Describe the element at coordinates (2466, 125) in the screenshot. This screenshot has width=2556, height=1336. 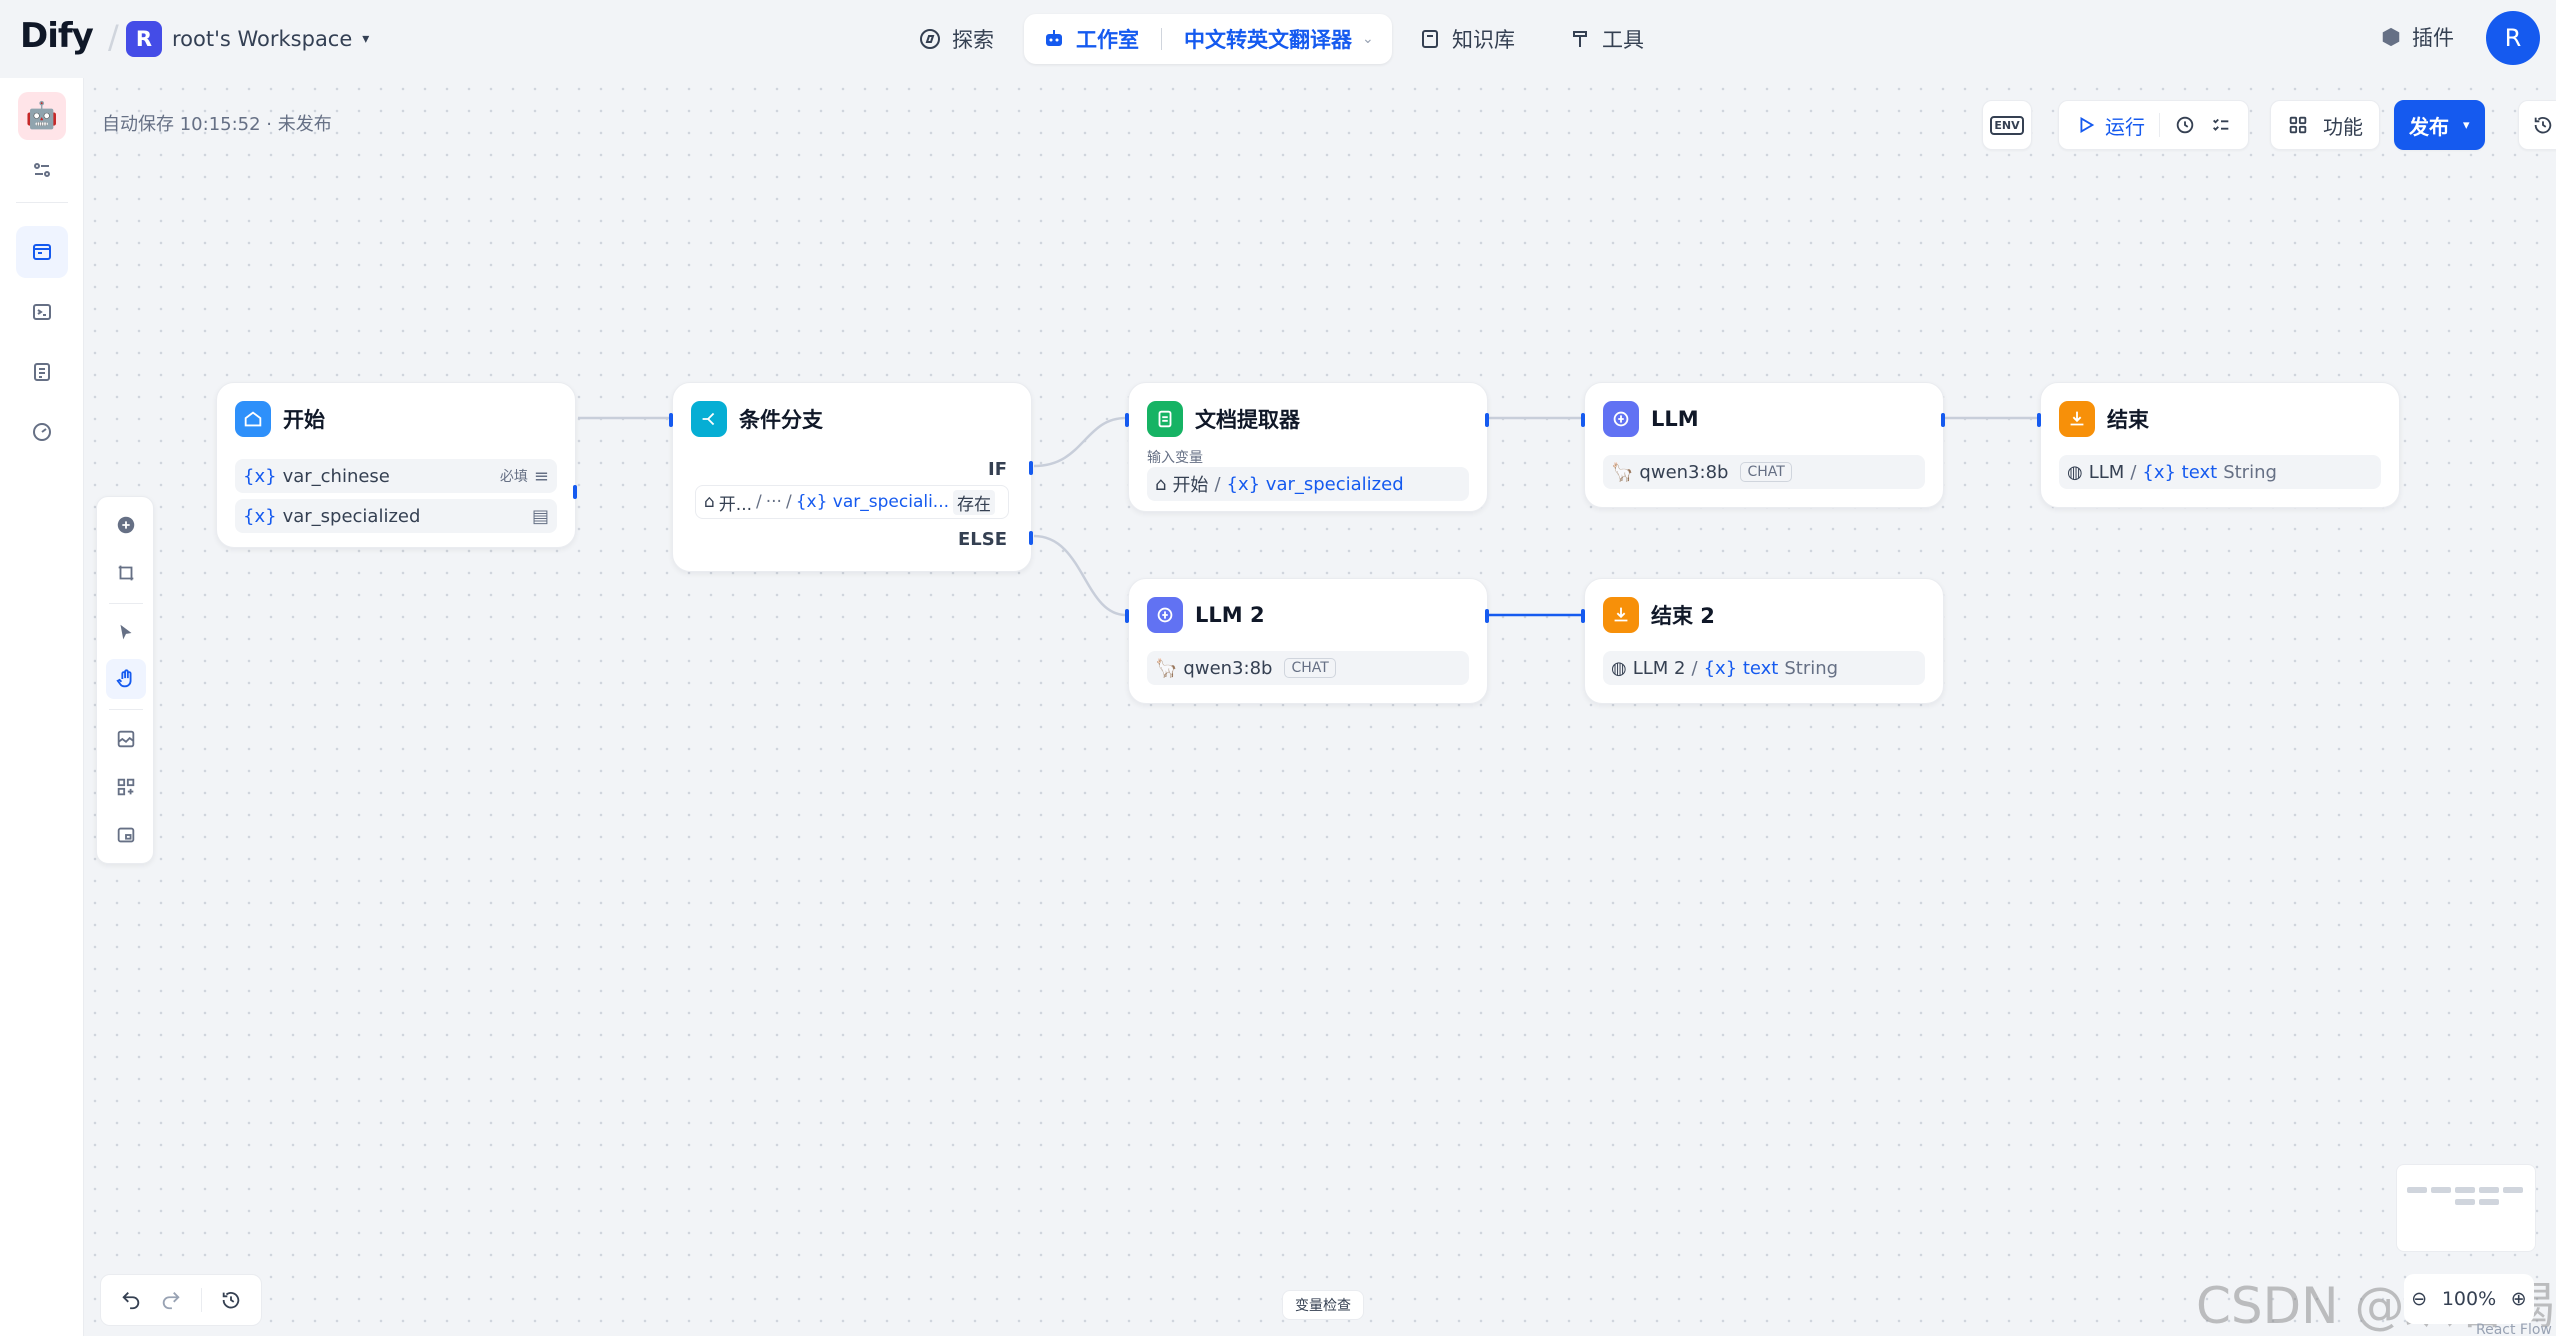
I see `chevron-down-icon: ▾` at that location.